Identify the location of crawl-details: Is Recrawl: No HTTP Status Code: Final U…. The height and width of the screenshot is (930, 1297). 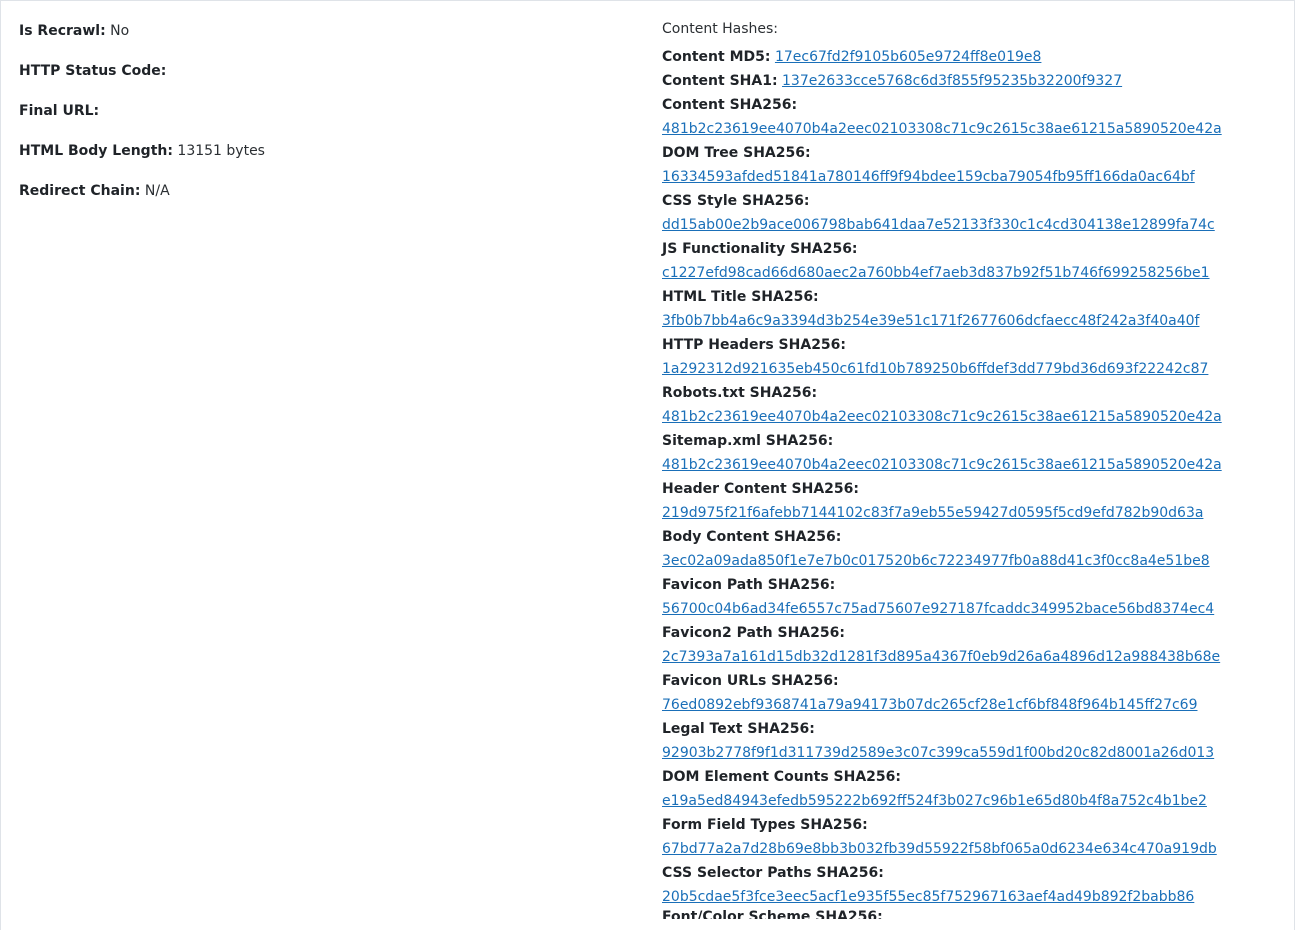
(319, 120).